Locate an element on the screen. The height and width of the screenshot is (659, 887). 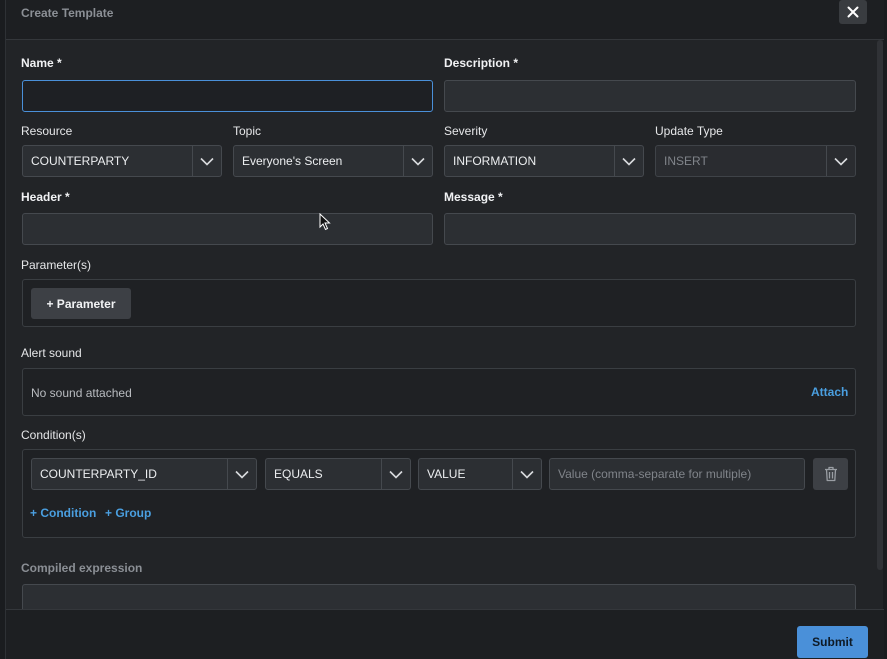
add-condition-link: + Condition is located at coordinates (63, 513).